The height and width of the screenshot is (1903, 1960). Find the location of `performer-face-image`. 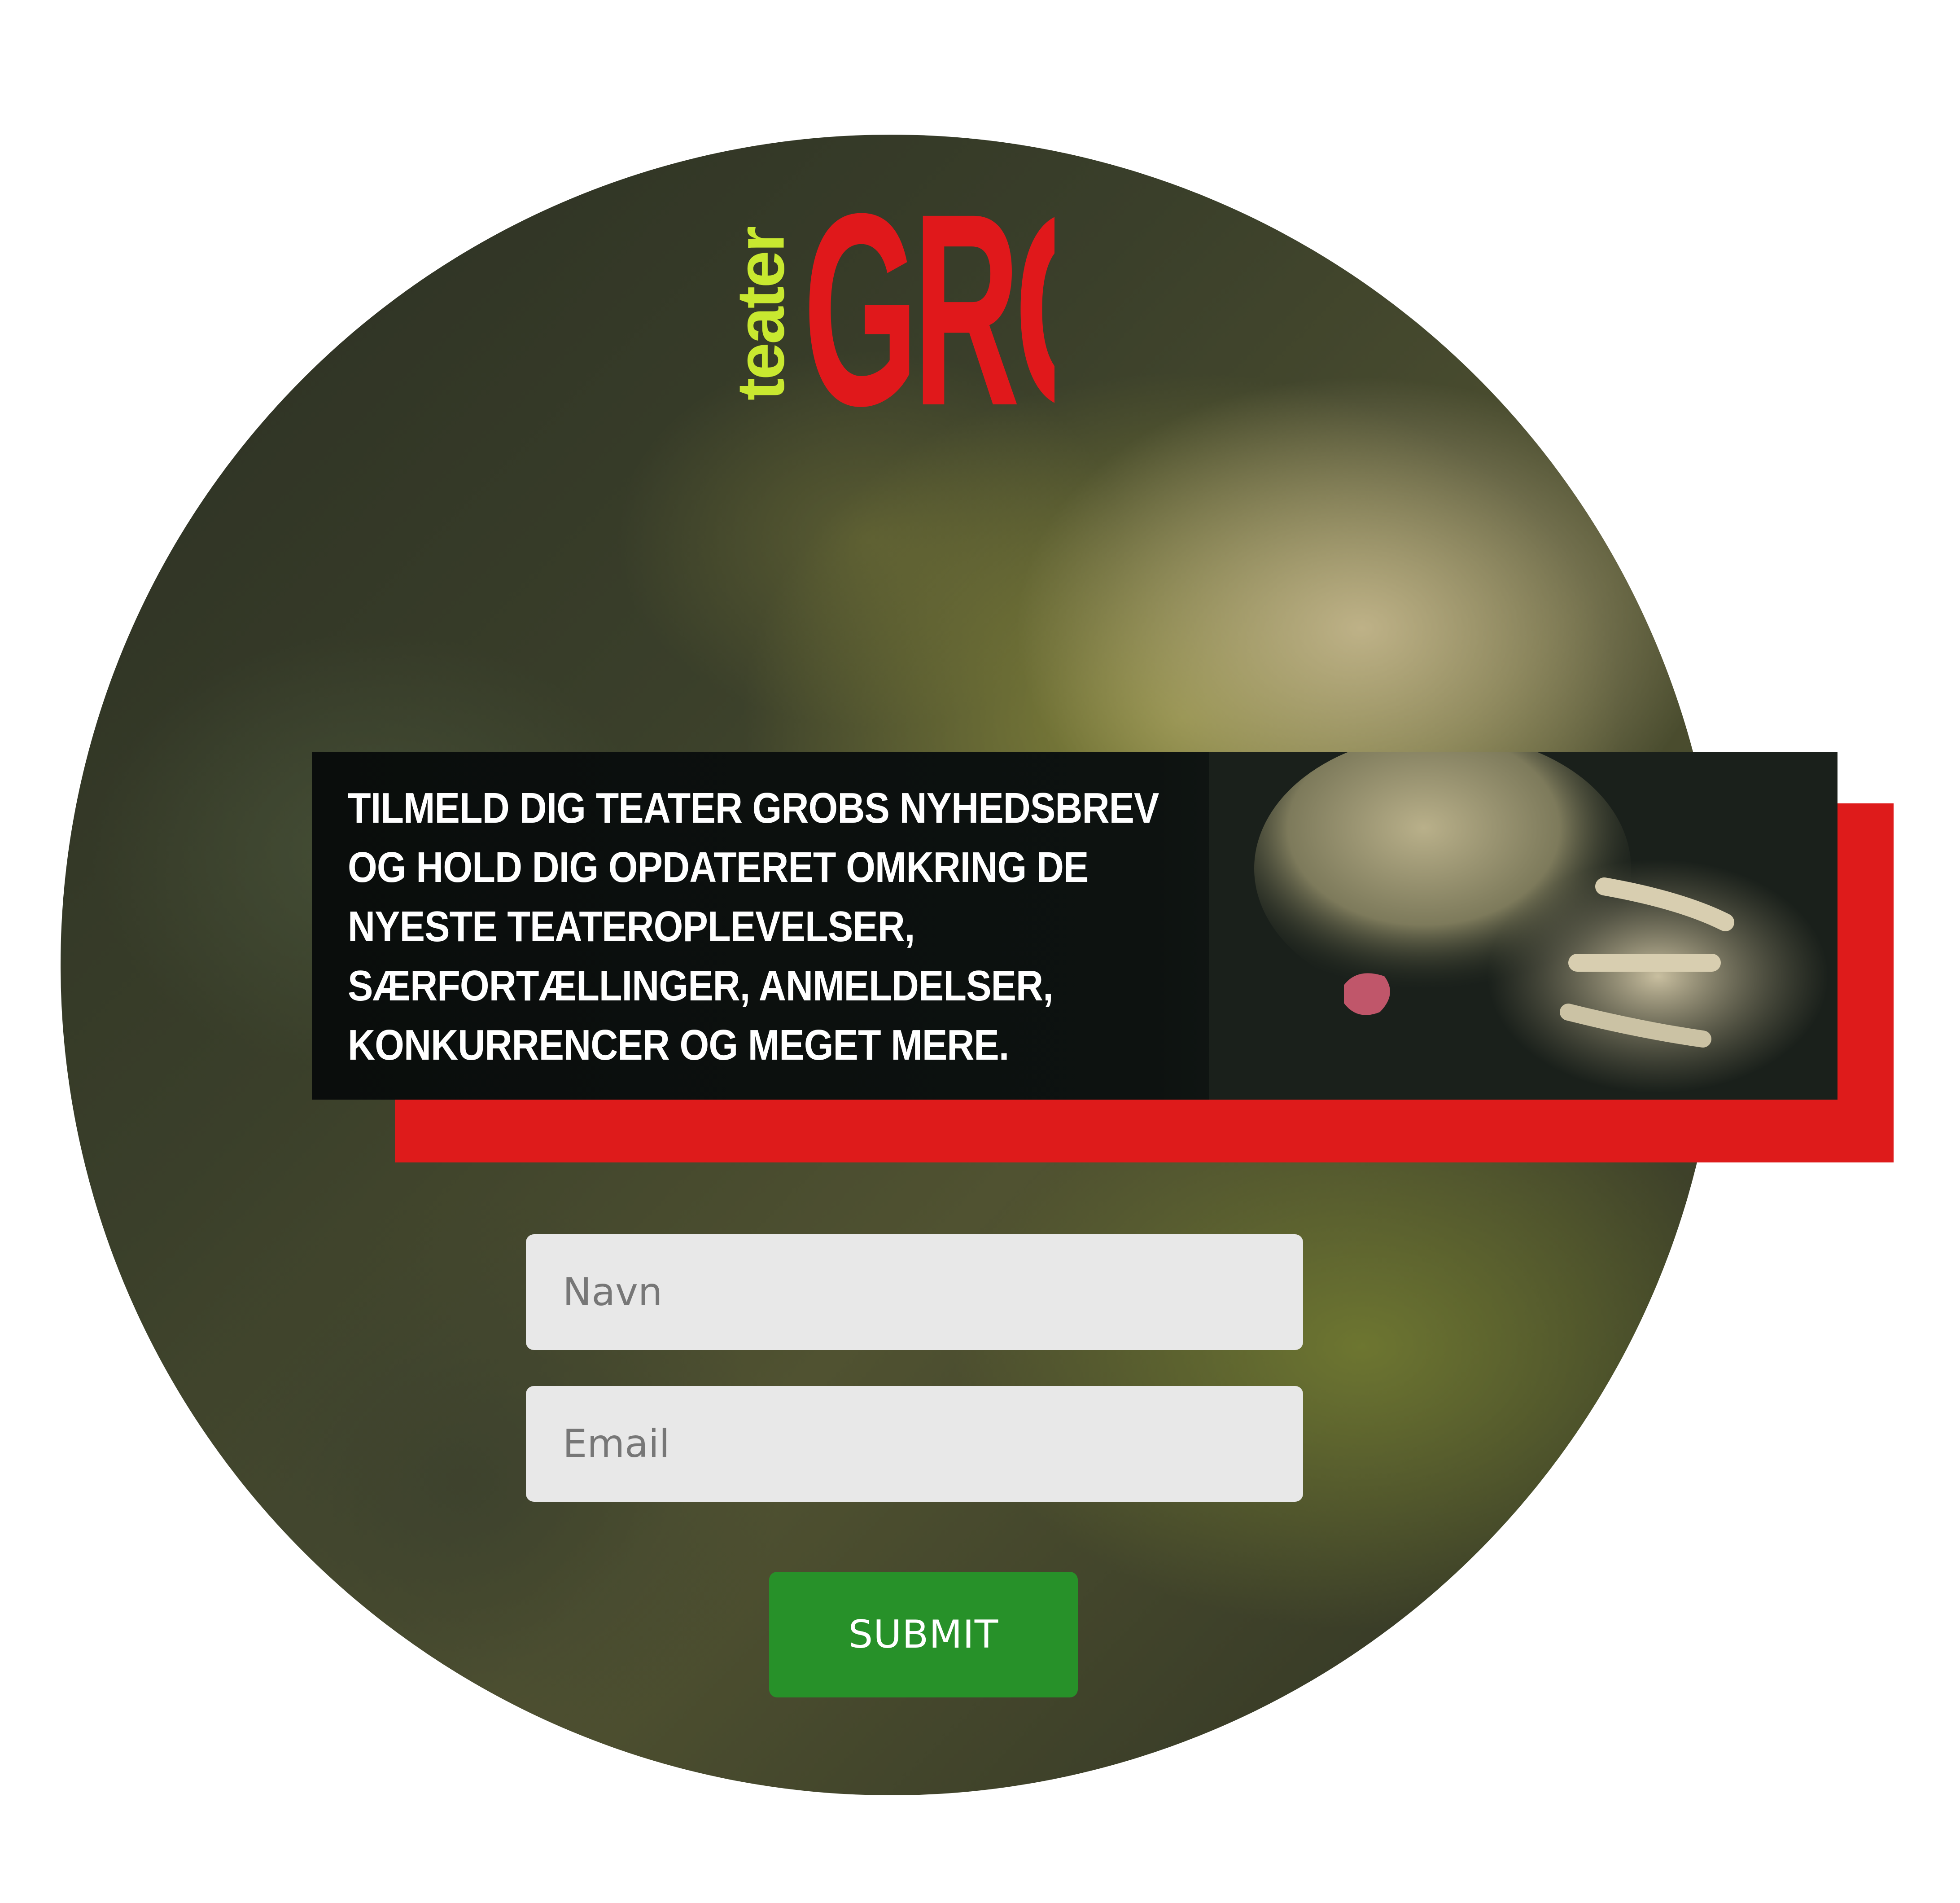

performer-face-image is located at coordinates (1524, 926).